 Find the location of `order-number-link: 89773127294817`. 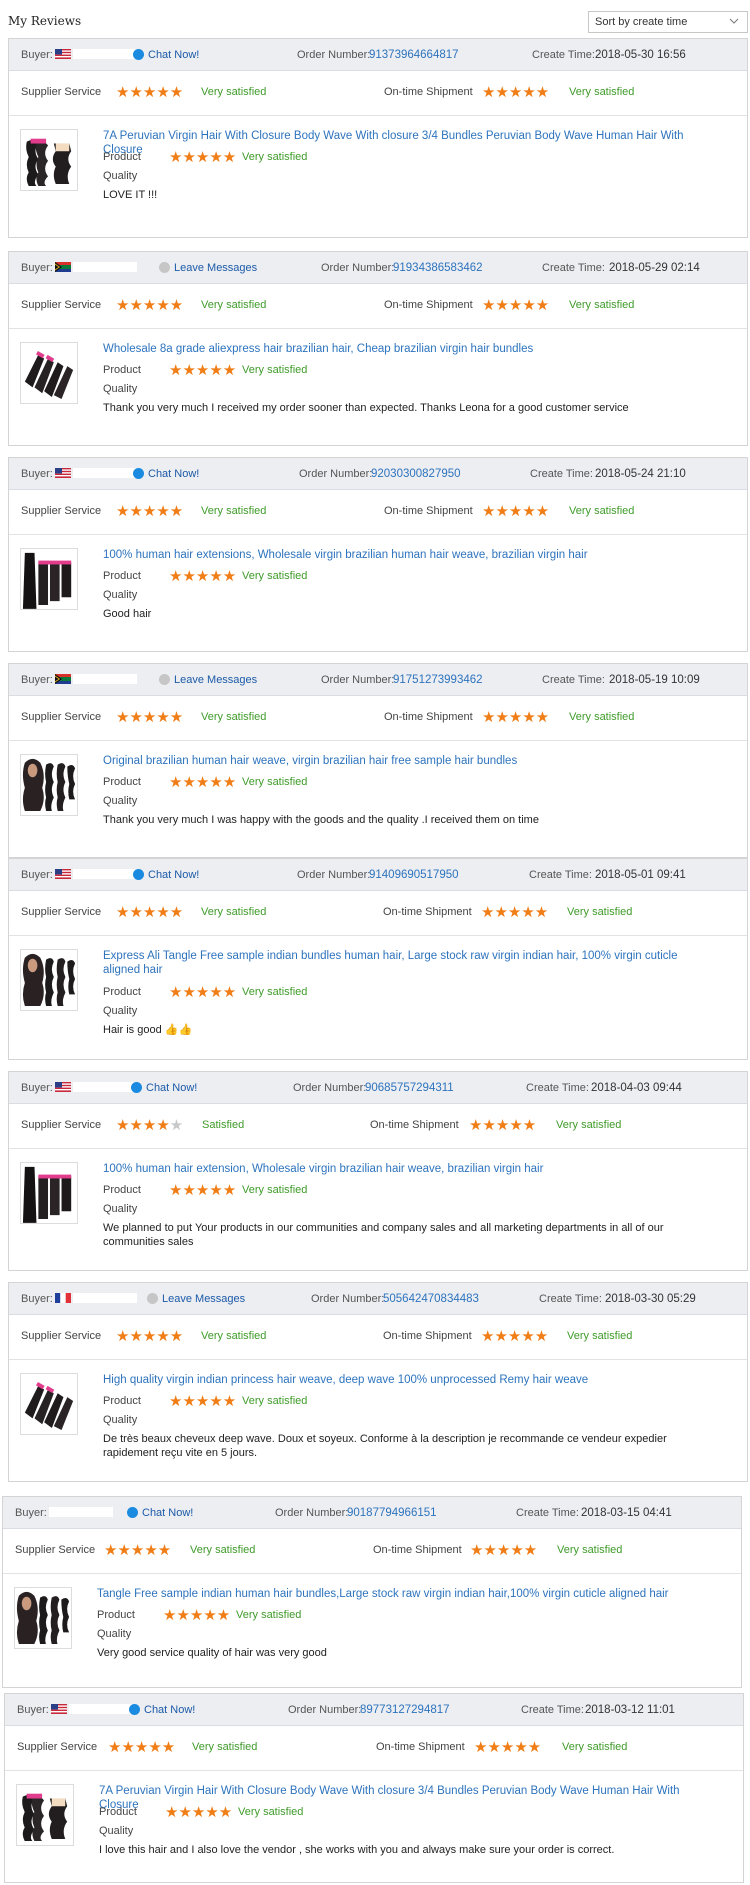

order-number-link: 89773127294817 is located at coordinates (405, 1710).